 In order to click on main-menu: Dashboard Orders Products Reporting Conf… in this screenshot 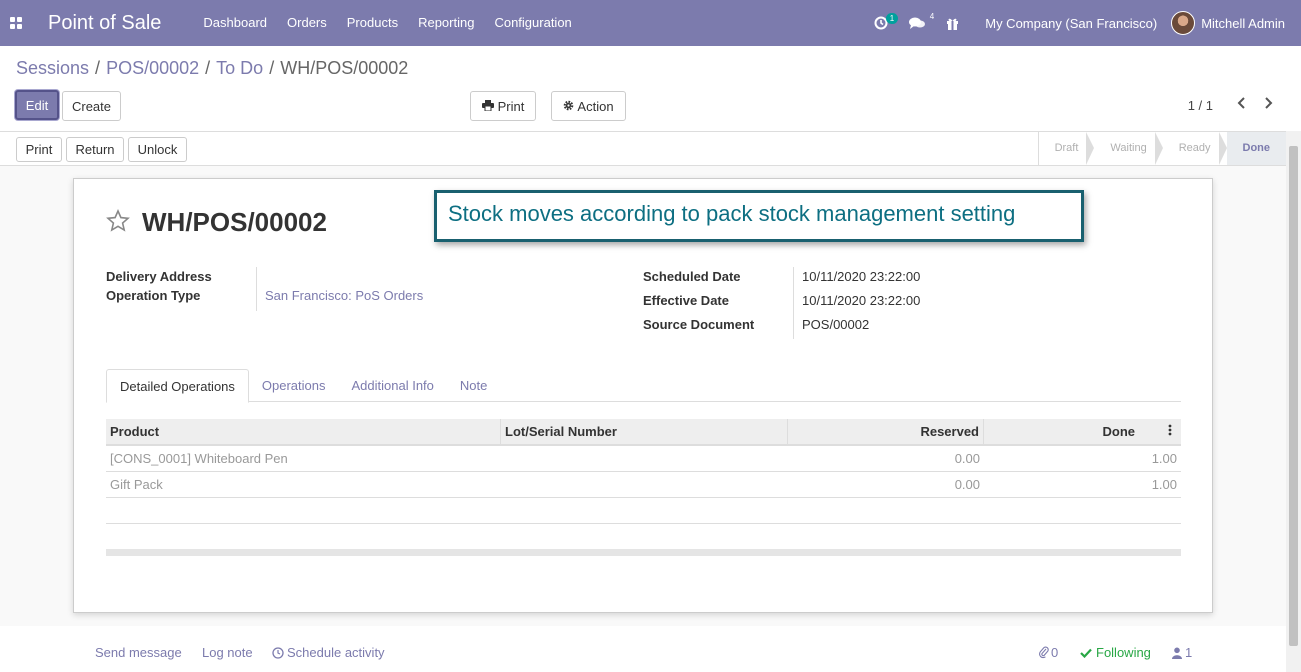, I will do `click(387, 23)`.